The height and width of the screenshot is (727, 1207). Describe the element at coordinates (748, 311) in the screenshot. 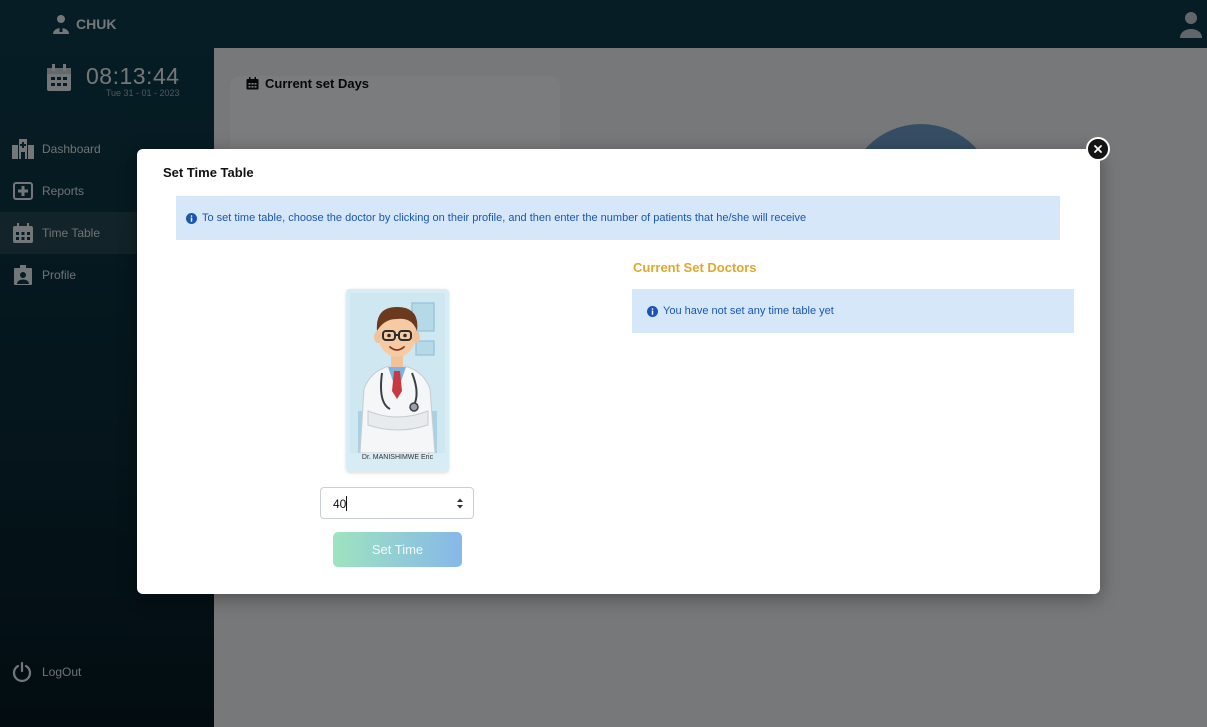

I see `empty-state-text: You have not set any time table yet` at that location.